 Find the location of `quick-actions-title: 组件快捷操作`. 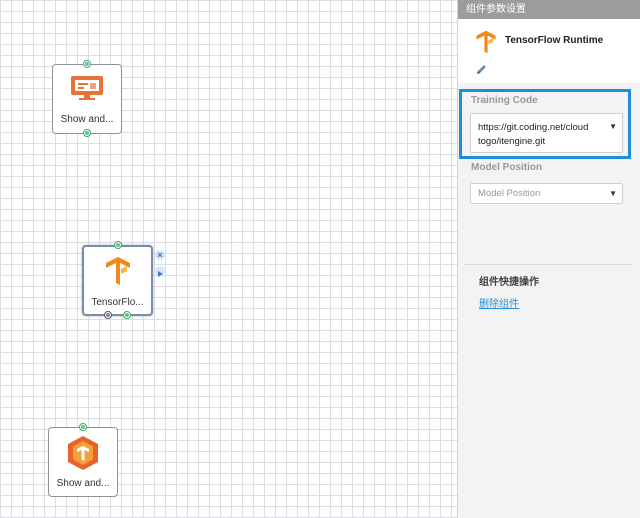

quick-actions-title: 组件快捷操作 is located at coordinates (509, 282).